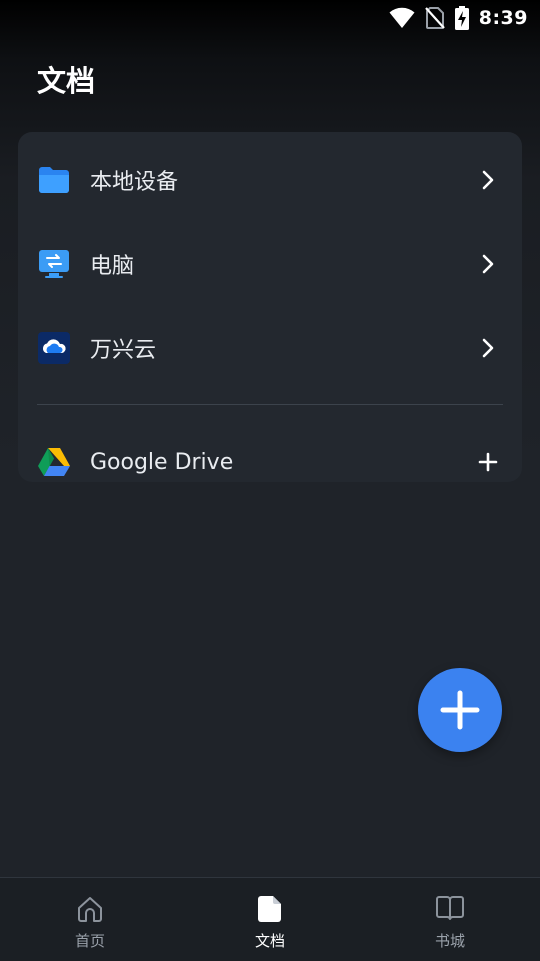  Describe the element at coordinates (270, 18) in the screenshot. I see `status-bar: 8:39` at that location.